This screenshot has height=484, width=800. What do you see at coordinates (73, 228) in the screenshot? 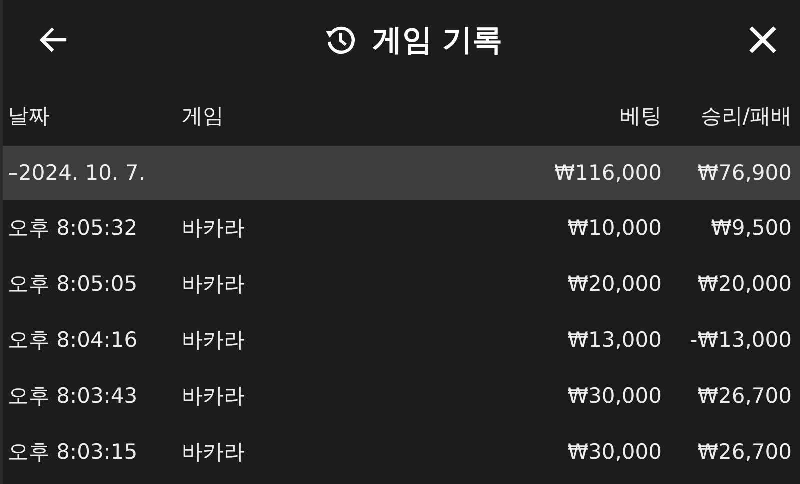
I see `table-cell-text: 오후 8:05:32` at bounding box center [73, 228].